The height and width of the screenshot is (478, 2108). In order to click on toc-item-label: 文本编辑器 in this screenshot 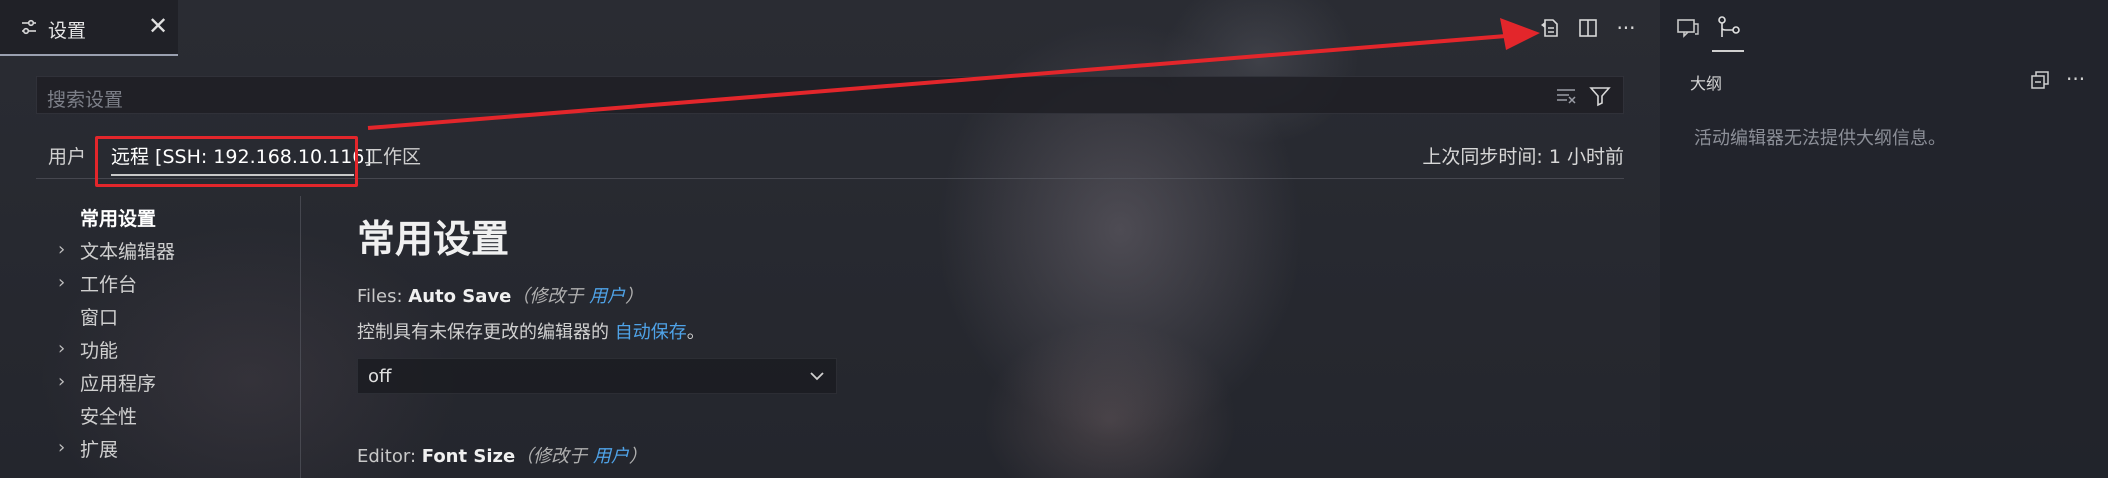, I will do `click(128, 252)`.